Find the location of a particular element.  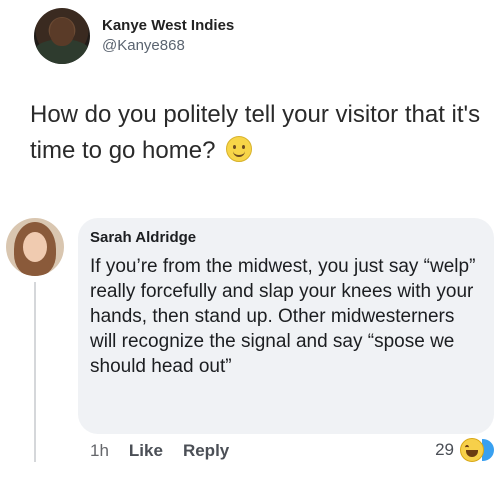

reaction-summary: 29 is located at coordinates (464, 450).